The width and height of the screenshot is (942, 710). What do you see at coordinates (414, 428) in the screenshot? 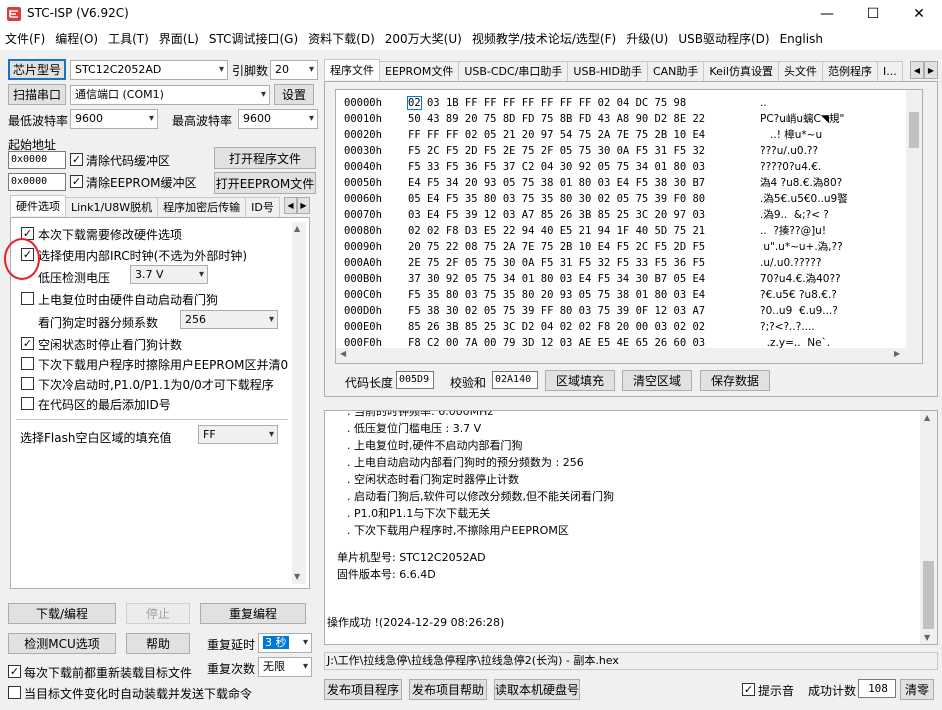
I see `log-line: . 低压复位门槛电压 : 3.7 V` at bounding box center [414, 428].